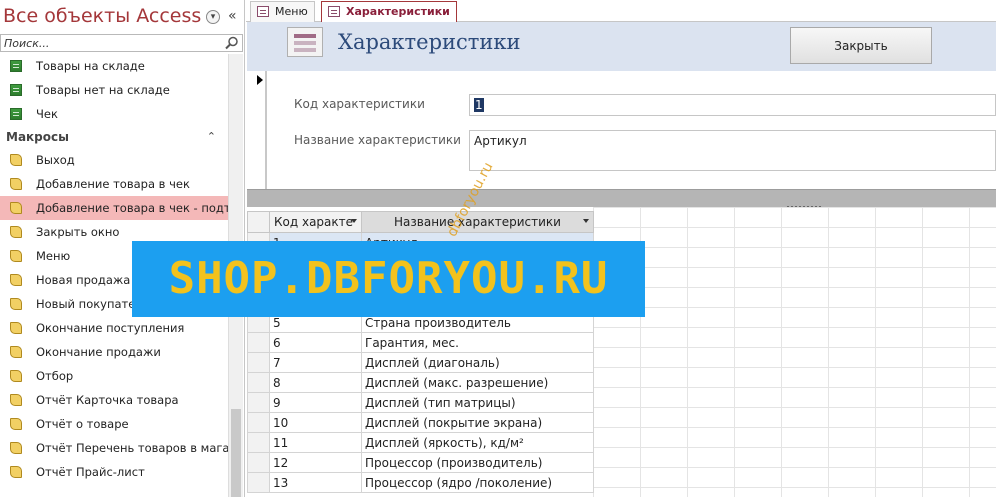 This screenshot has height=497, width=996. I want to click on nav-item-label: Товары на складе, so click(90, 66).